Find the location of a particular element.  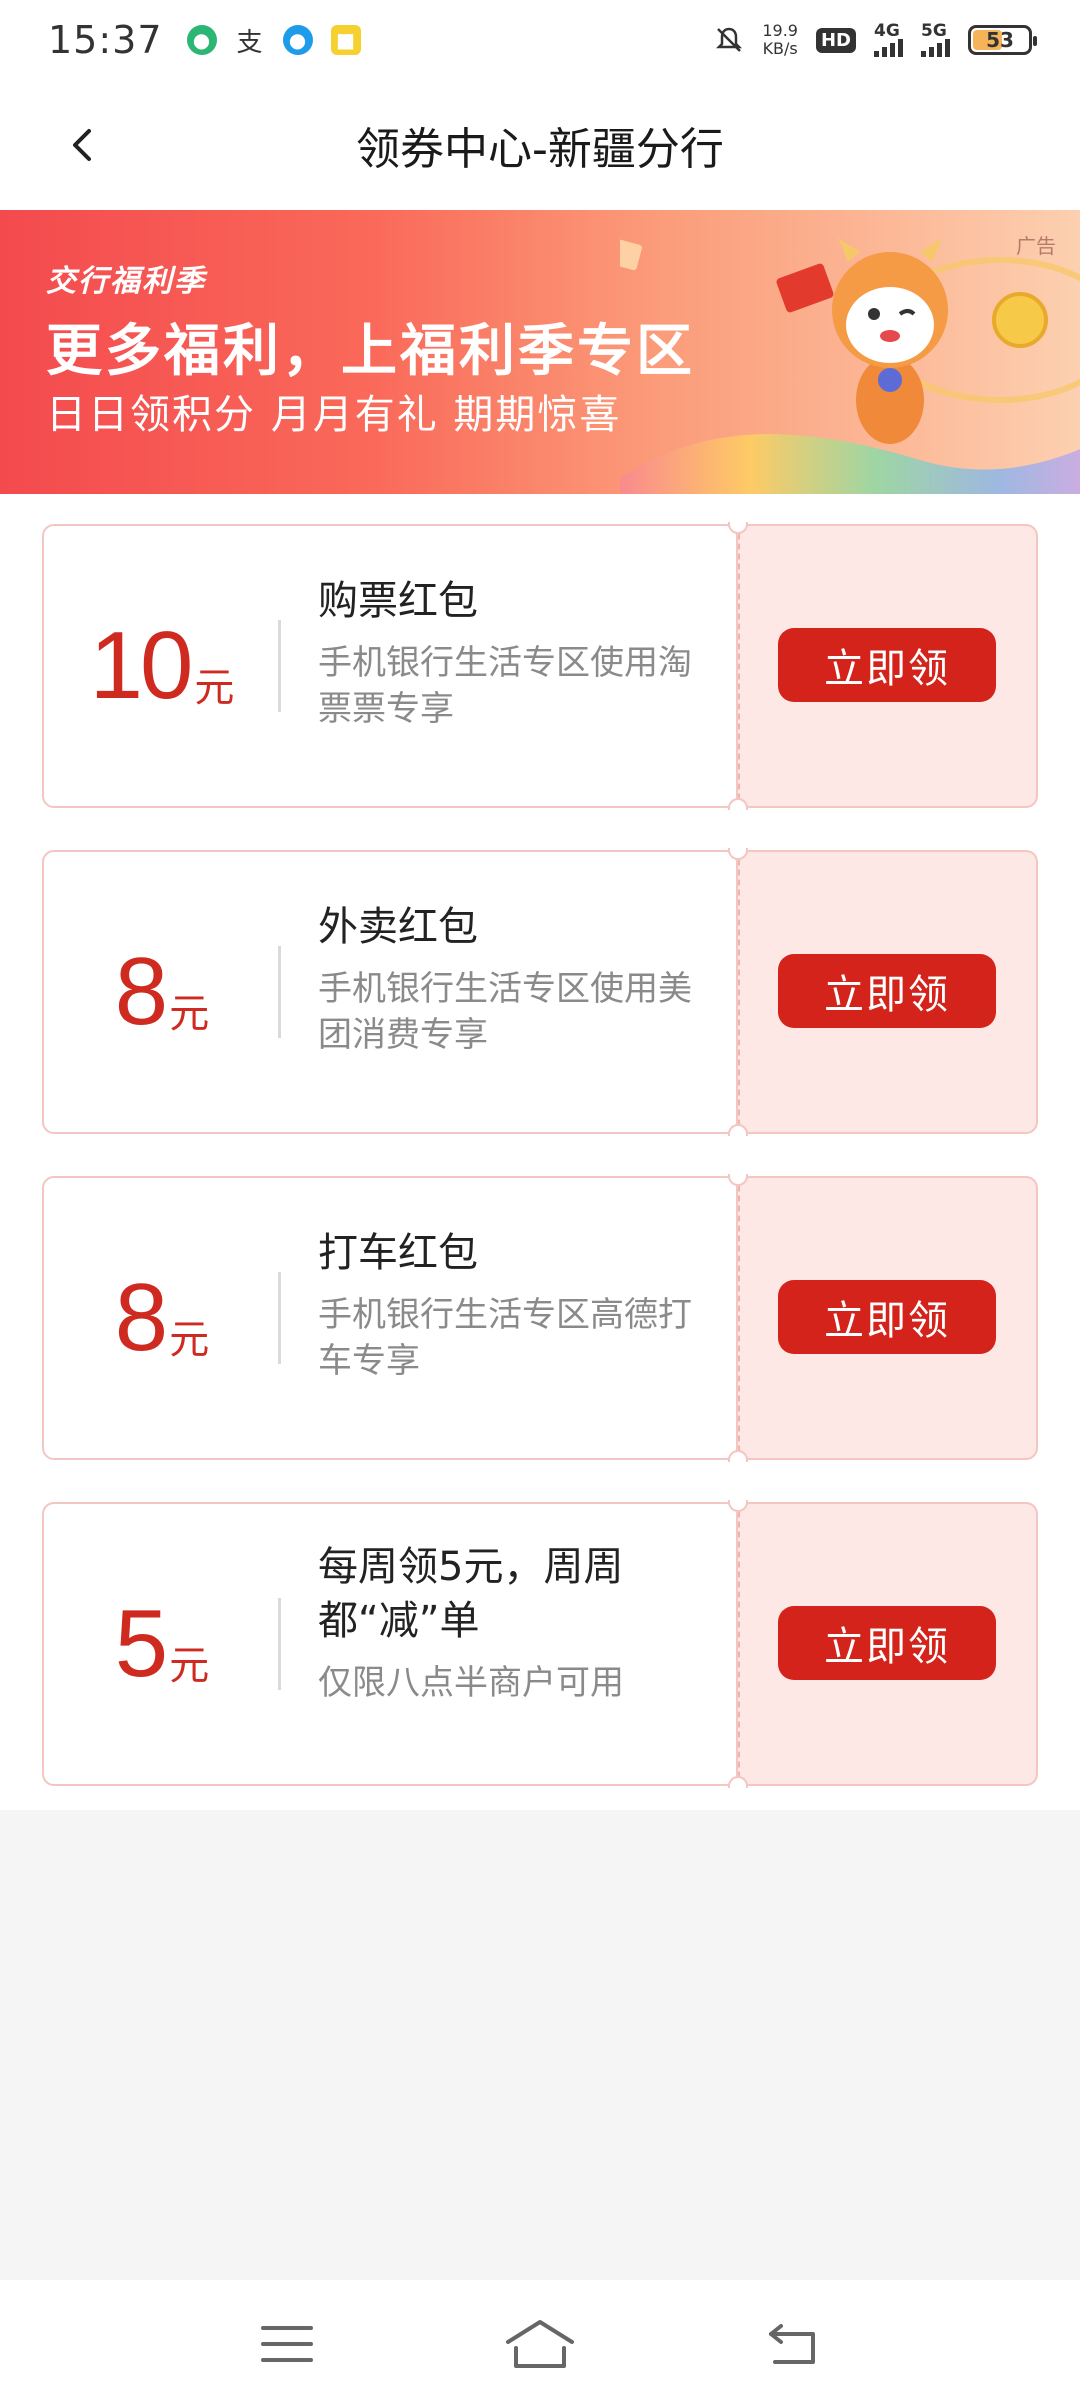

battery-level: 53 is located at coordinates (1000, 40).